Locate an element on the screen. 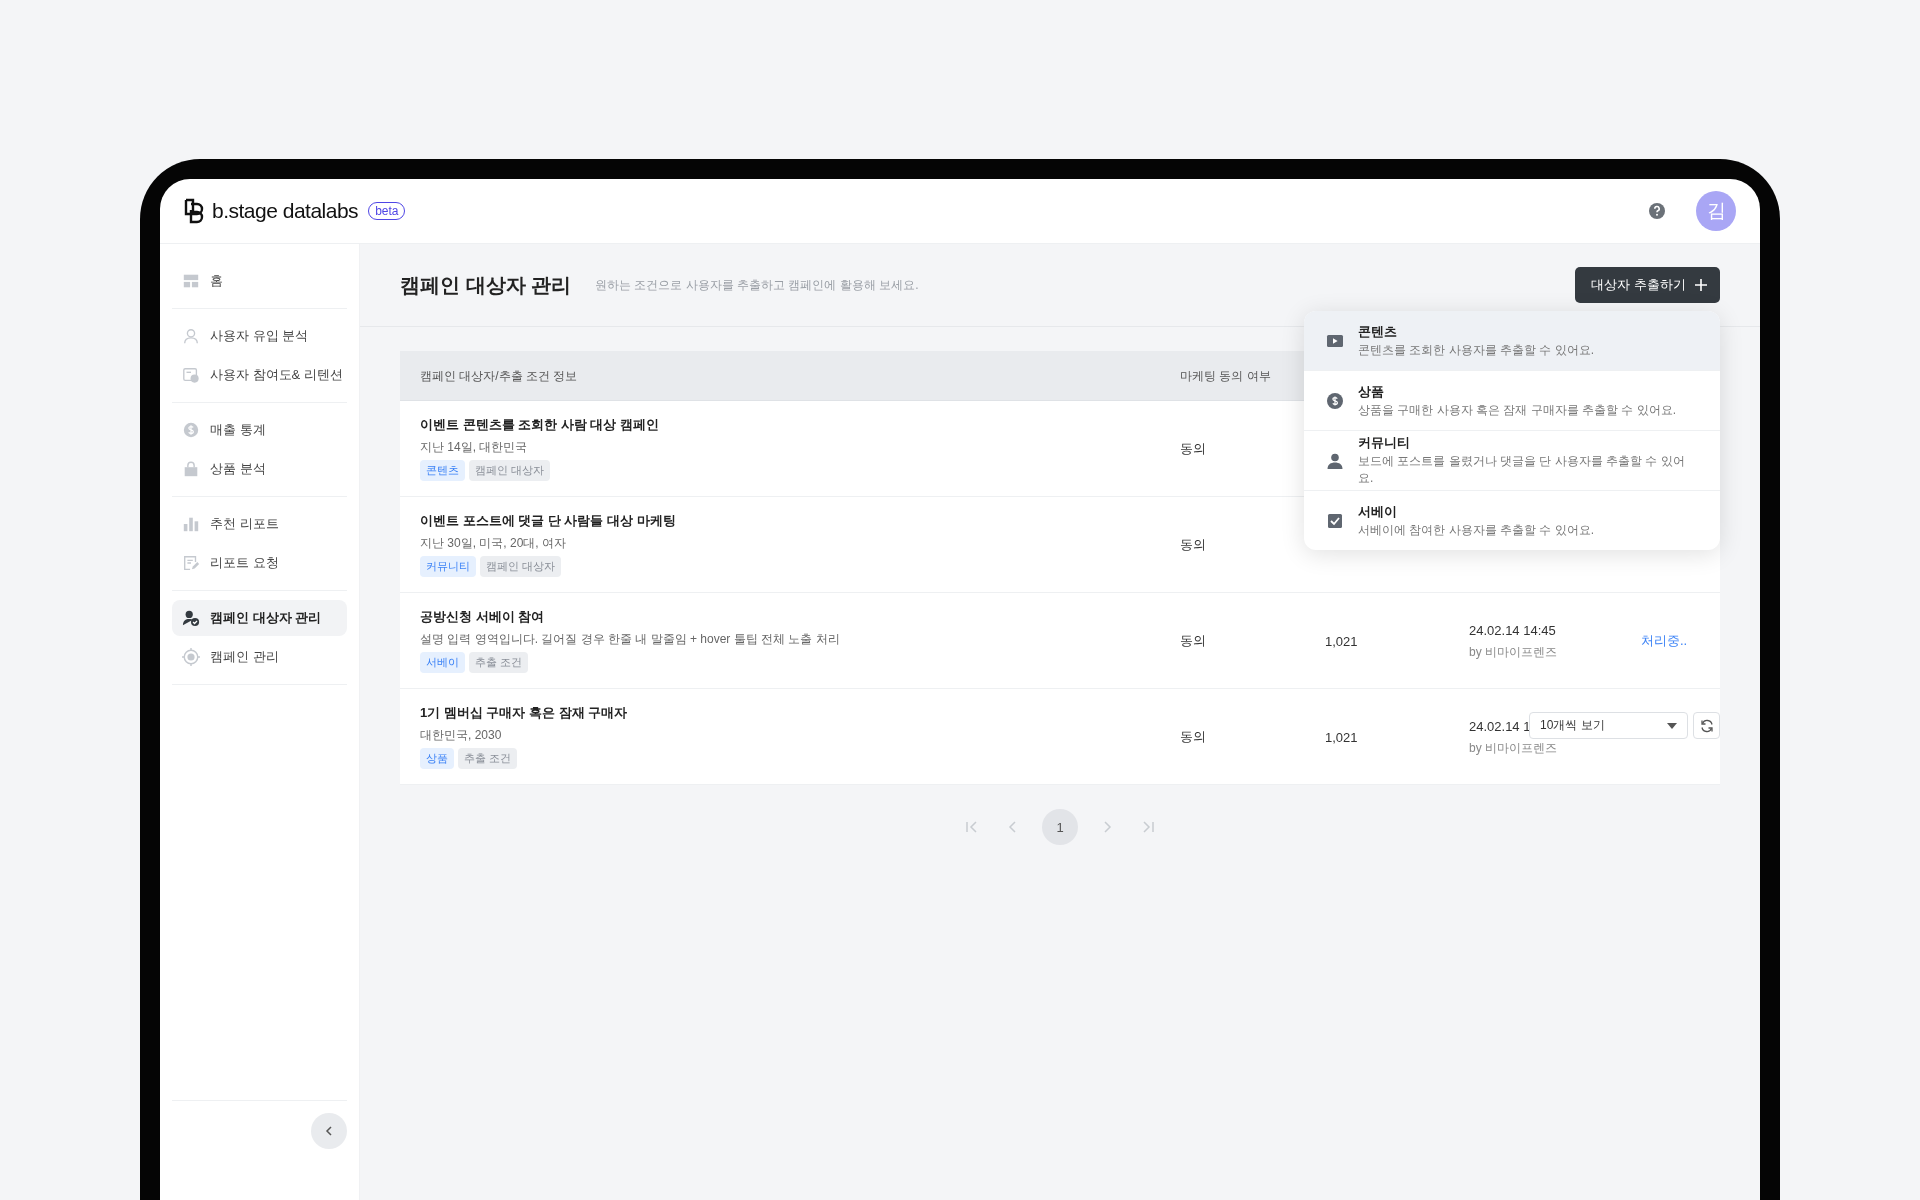  menu-item: 콘텐츠 콘텐츠를 조회한 사용자를 추출할 수 있어요. is located at coordinates (1512, 341).